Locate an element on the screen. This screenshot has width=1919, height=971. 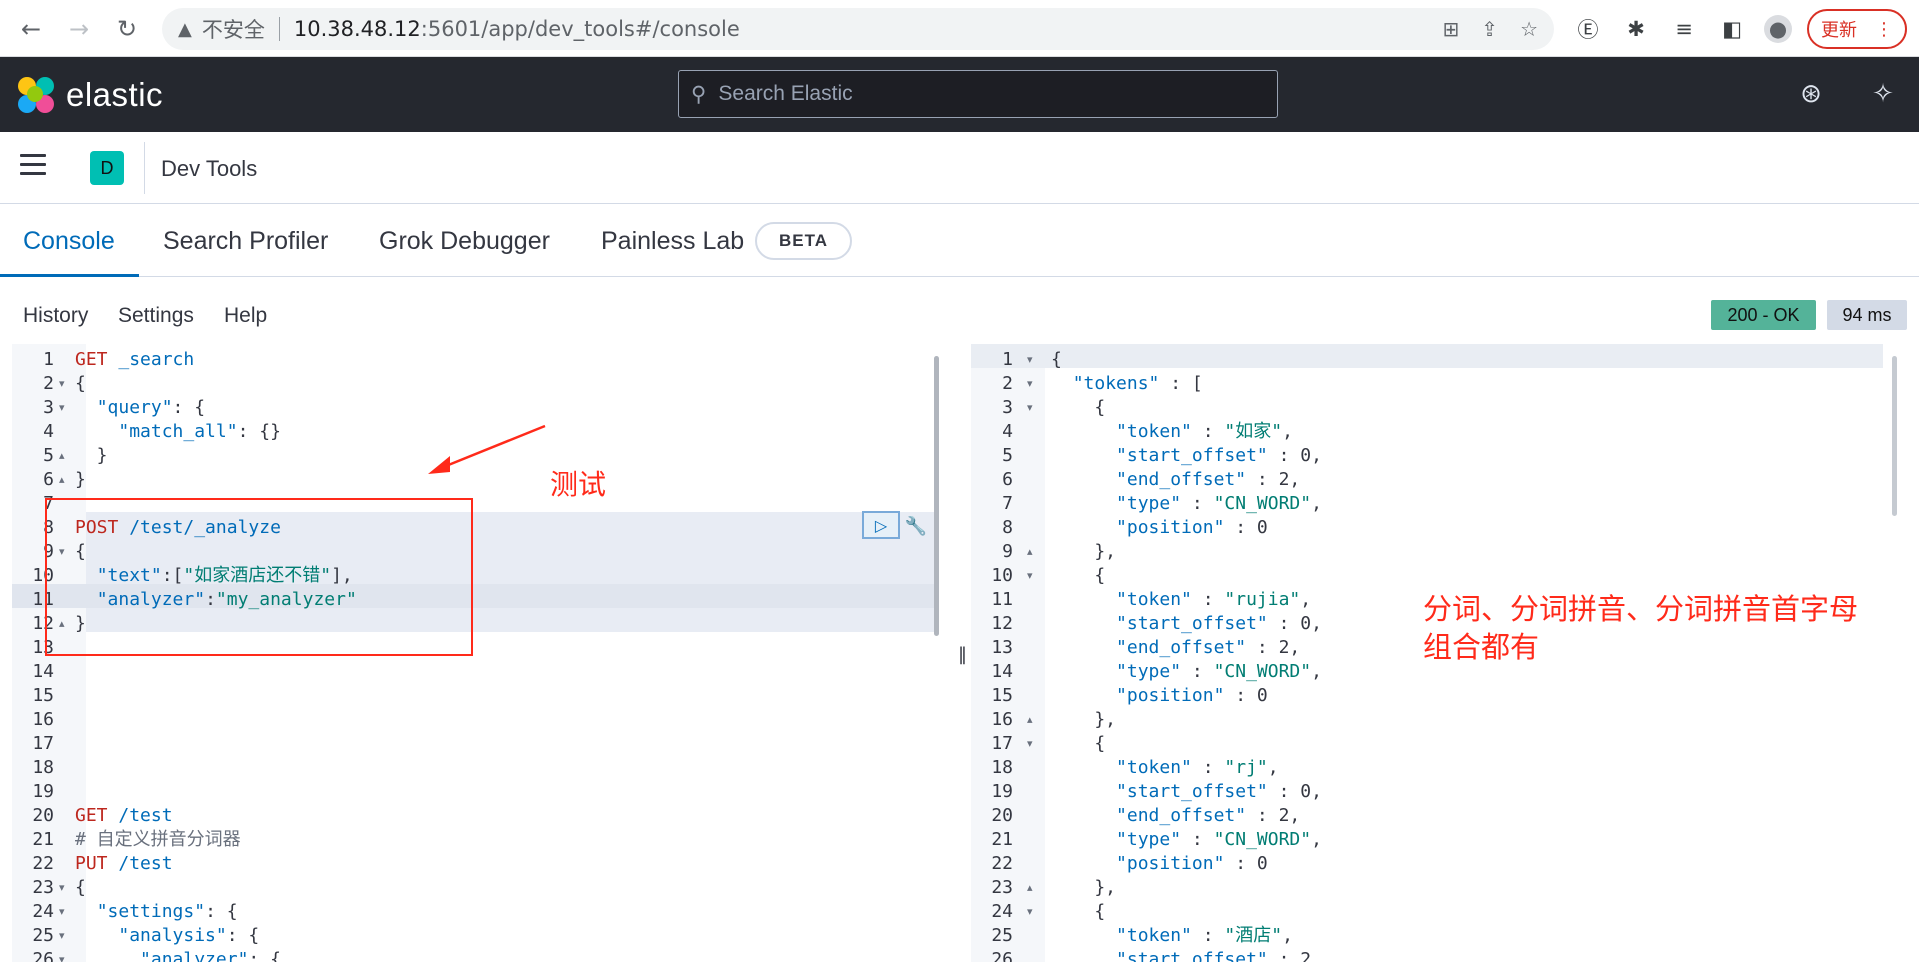
code-token: "analysis" is located at coordinates (172, 935).